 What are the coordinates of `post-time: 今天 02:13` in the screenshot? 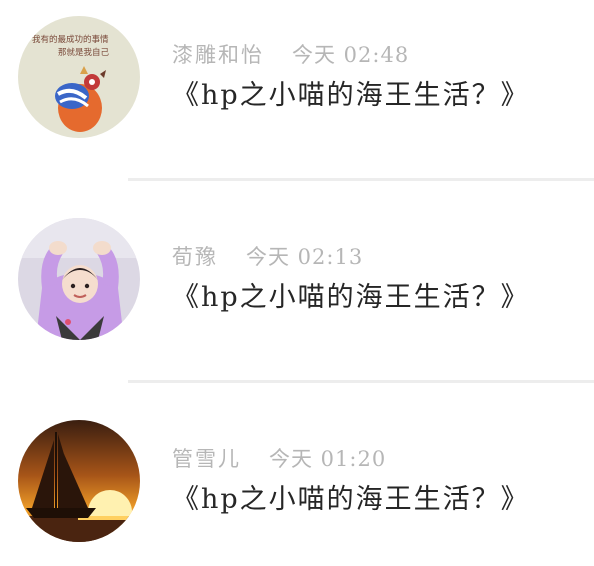 It's located at (305, 257).